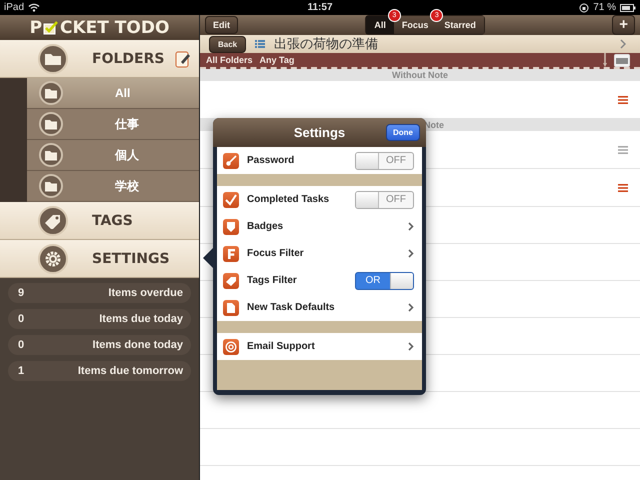  I want to click on section-header: Without Note, so click(420, 75).